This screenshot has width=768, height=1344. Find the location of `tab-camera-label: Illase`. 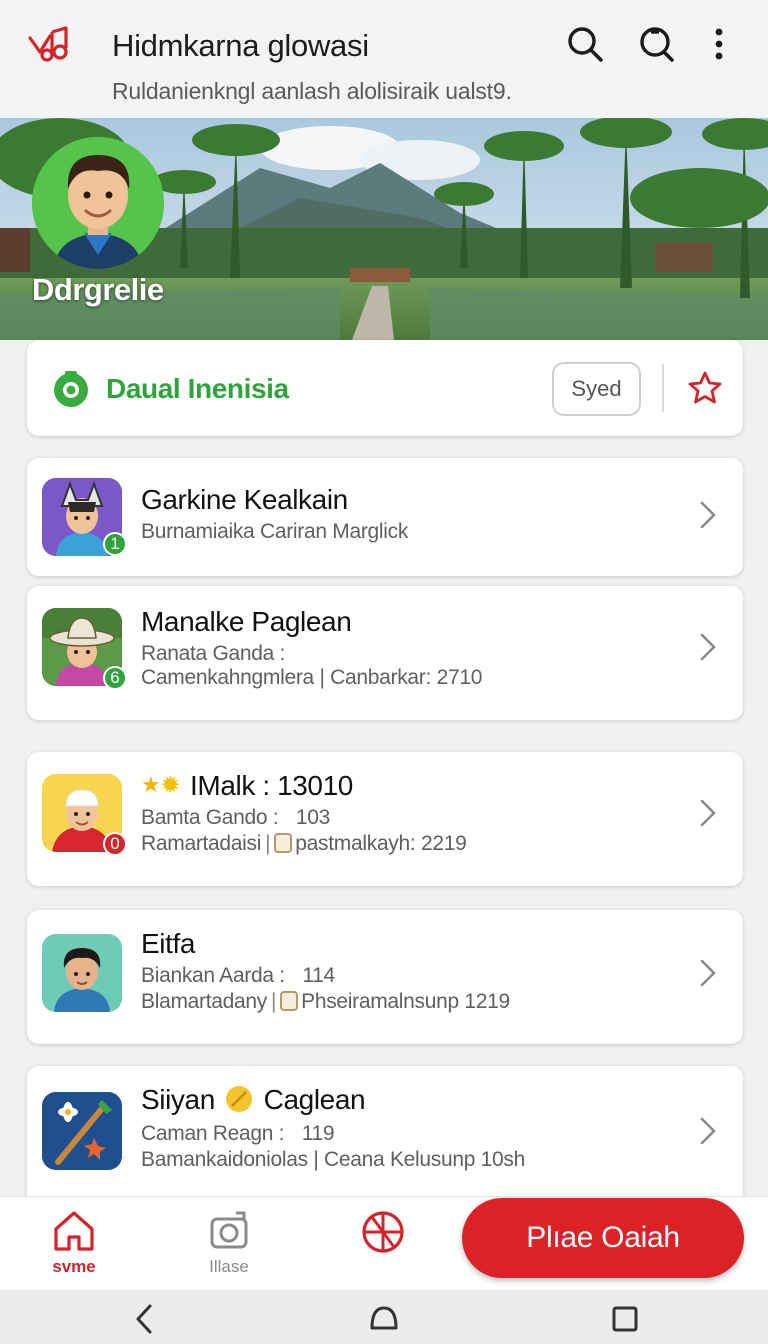

tab-camera-label: Illase is located at coordinates (229, 1266).